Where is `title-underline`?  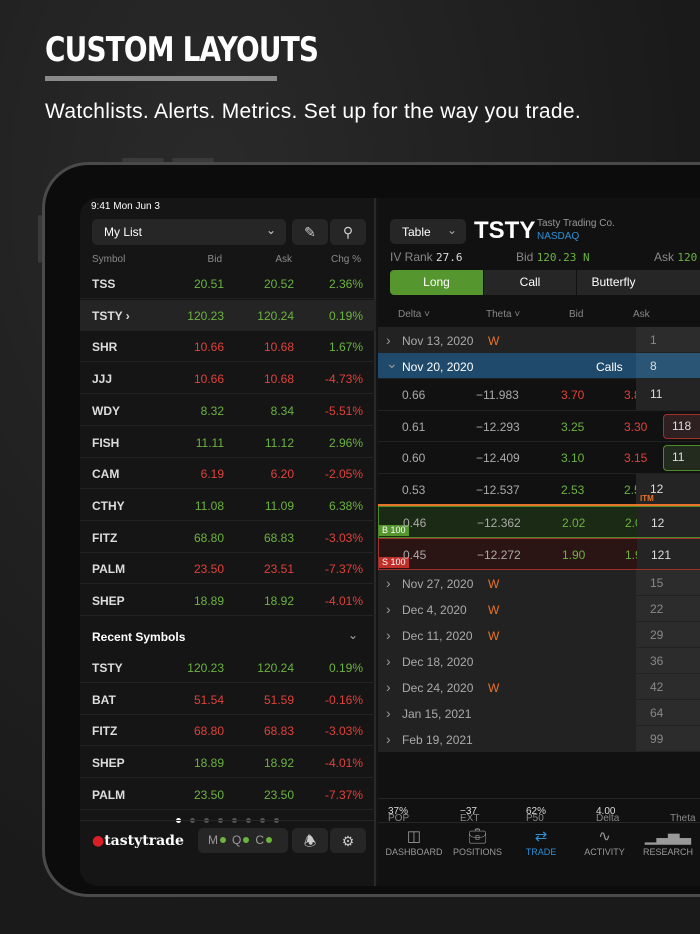 title-underline is located at coordinates (161, 78).